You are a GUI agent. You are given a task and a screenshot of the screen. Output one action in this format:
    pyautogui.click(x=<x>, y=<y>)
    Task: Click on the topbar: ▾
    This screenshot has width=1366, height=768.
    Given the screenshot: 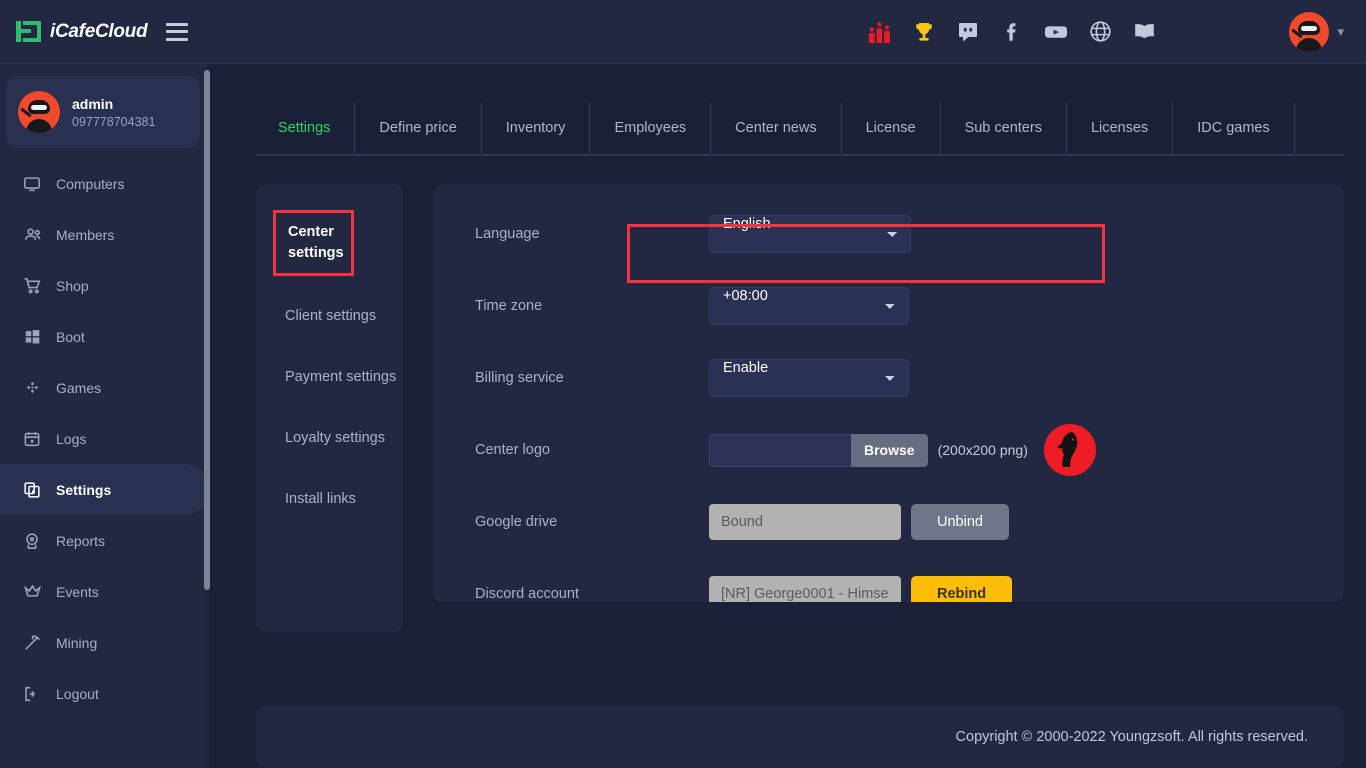 What is the action you would take?
    pyautogui.click(x=788, y=32)
    